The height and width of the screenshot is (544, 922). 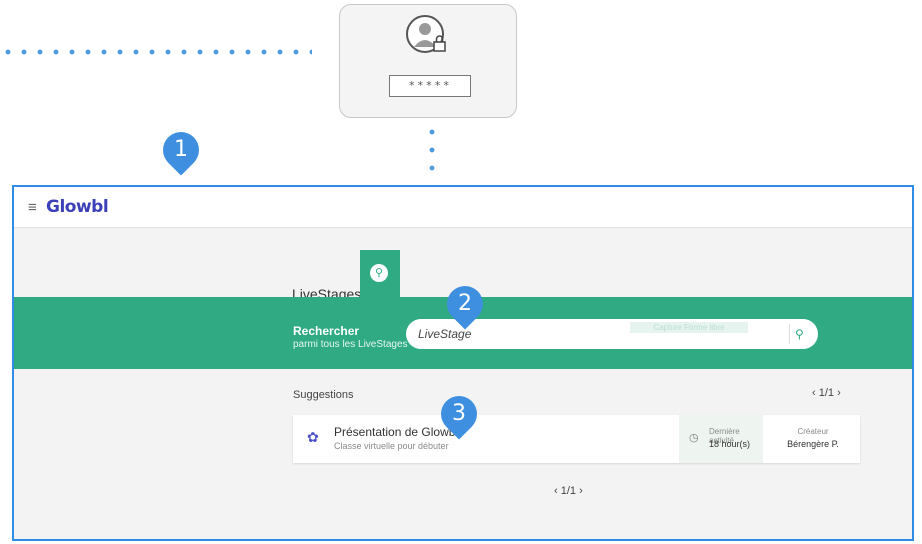 What do you see at coordinates (445, 334) in the screenshot?
I see `search-input-value: LiveStage` at bounding box center [445, 334].